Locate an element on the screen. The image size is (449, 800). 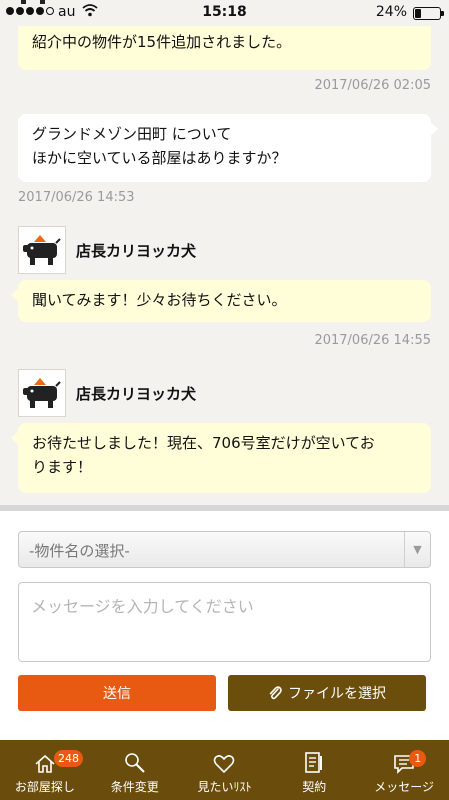
message-timestamp: 2017/06/26 14:55 is located at coordinates (372, 340).